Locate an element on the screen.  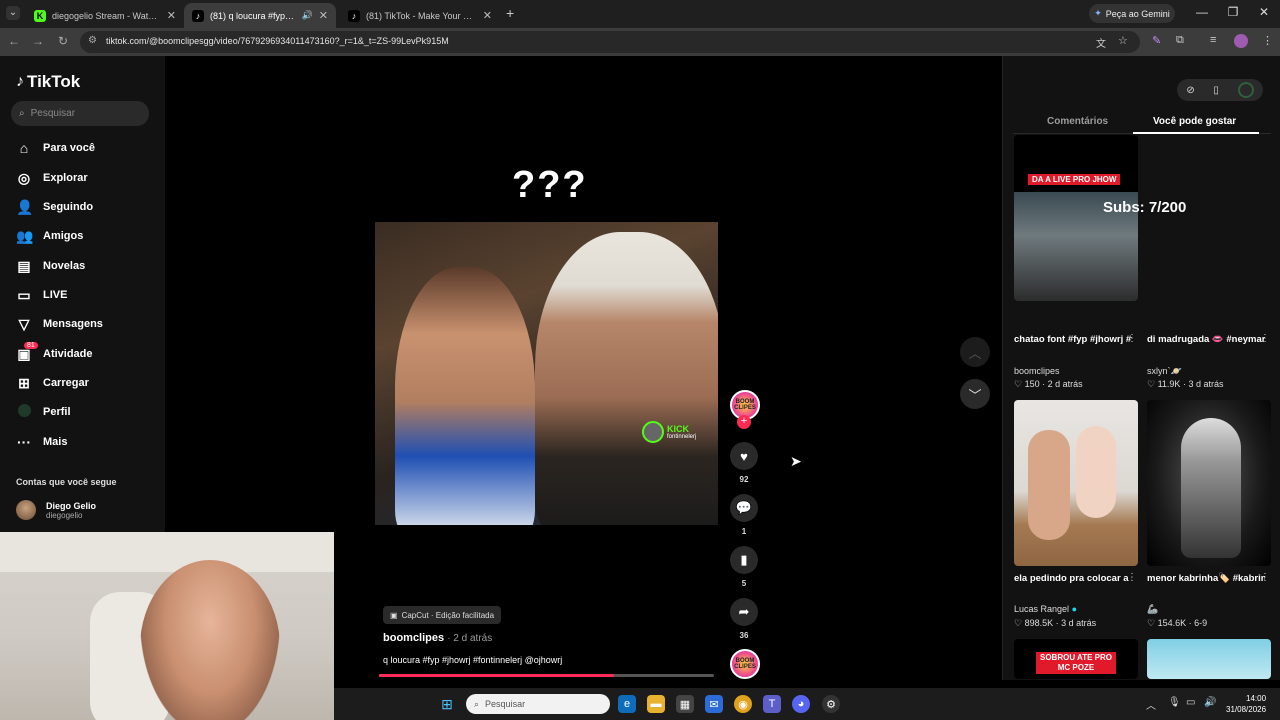
tab-tiktok-home: ♪ (81) TikTok - Make Your Day ✕ is located at coordinates (420, 15).